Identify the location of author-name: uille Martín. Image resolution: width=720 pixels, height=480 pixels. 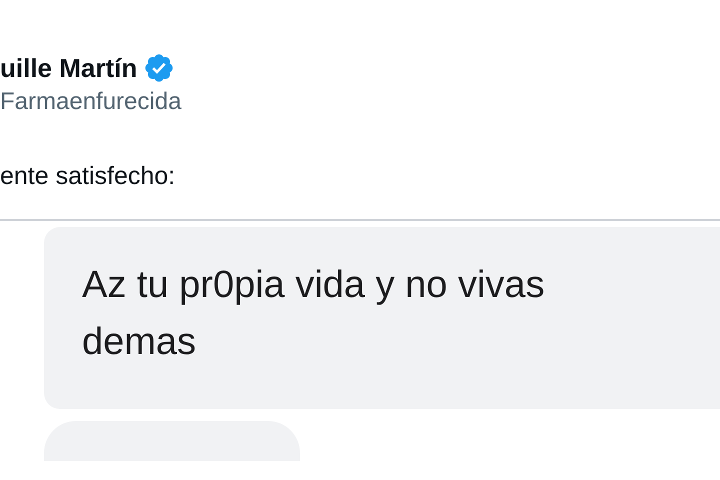
(69, 68).